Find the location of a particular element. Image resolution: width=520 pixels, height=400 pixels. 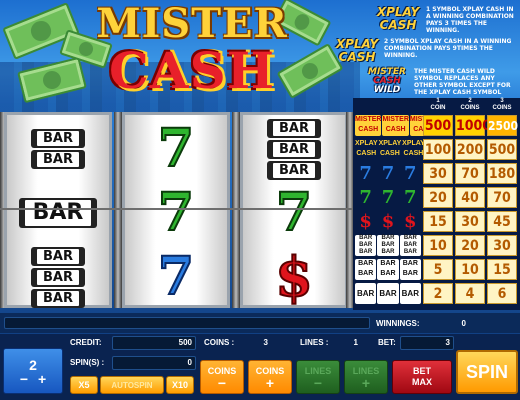

pay-value: 15 is located at coordinates (438, 221).